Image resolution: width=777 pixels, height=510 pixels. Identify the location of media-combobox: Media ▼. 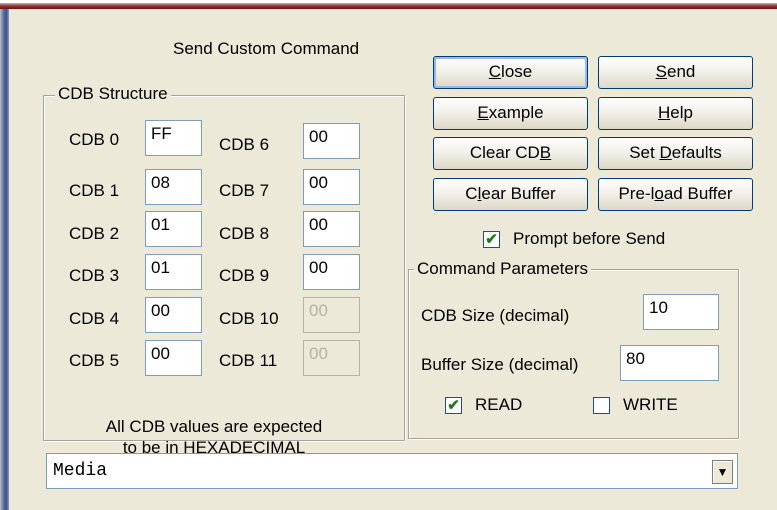
(392, 471).